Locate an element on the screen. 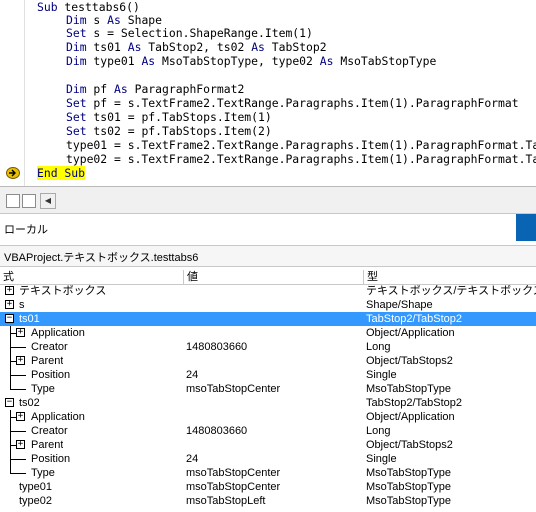 Image resolution: width=536 pixels, height=512 pixels. row-expression: type01 is located at coordinates (36, 487).